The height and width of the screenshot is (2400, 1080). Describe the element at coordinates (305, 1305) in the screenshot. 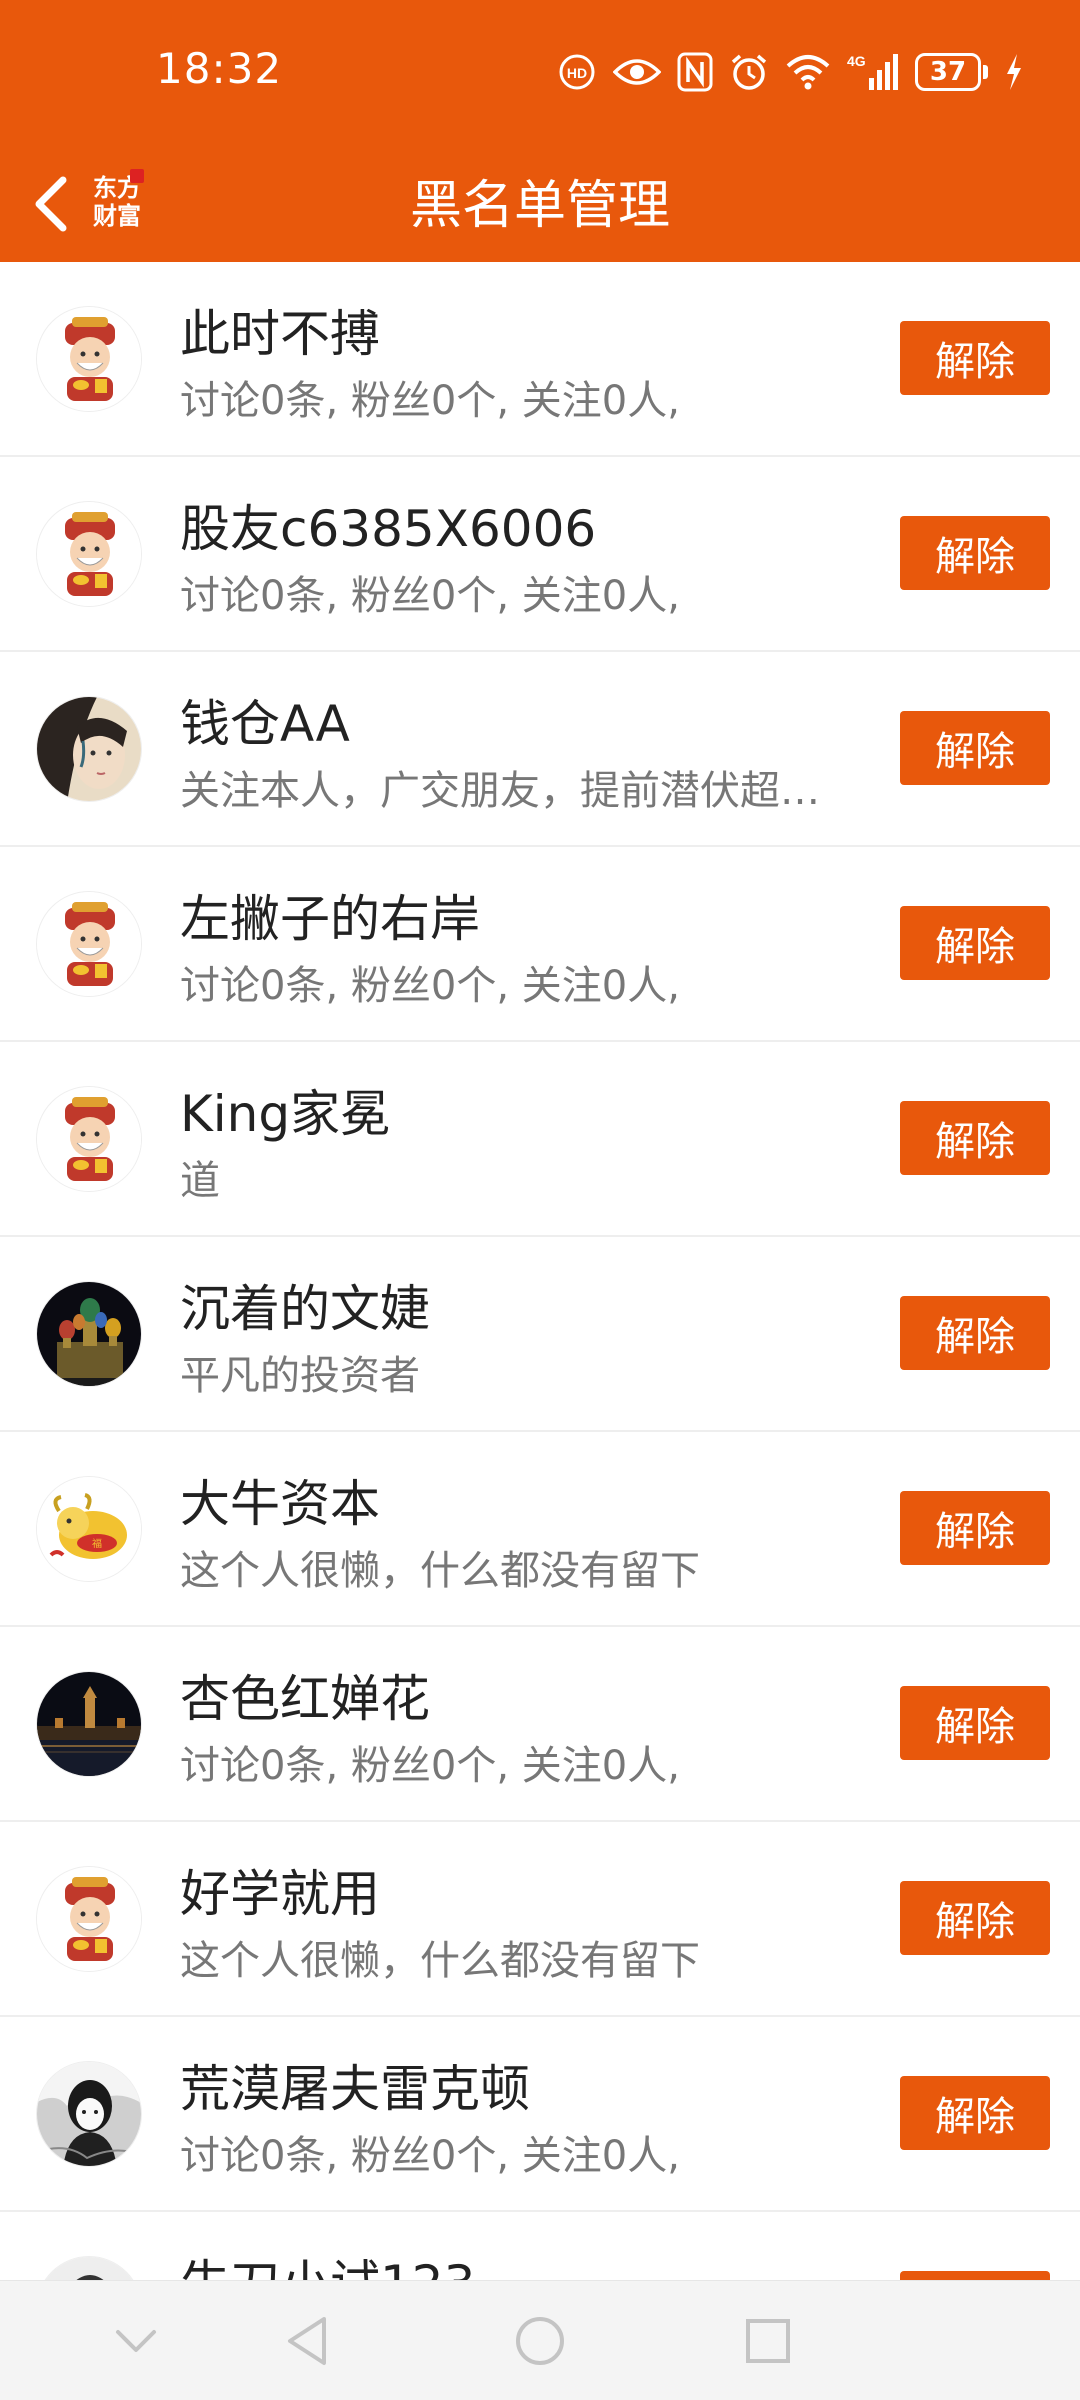

I see `user-name: 沉着的文婕` at that location.